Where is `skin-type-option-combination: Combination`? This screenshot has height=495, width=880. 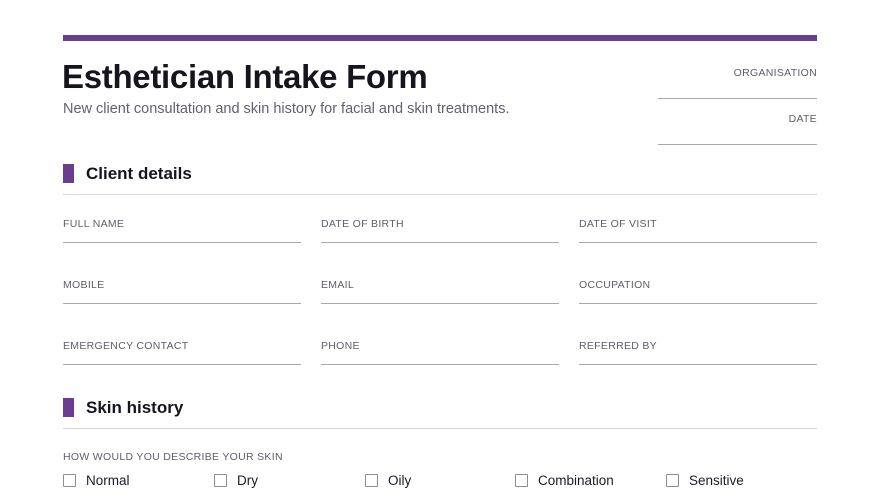 skin-type-option-combination: Combination is located at coordinates (564, 480).